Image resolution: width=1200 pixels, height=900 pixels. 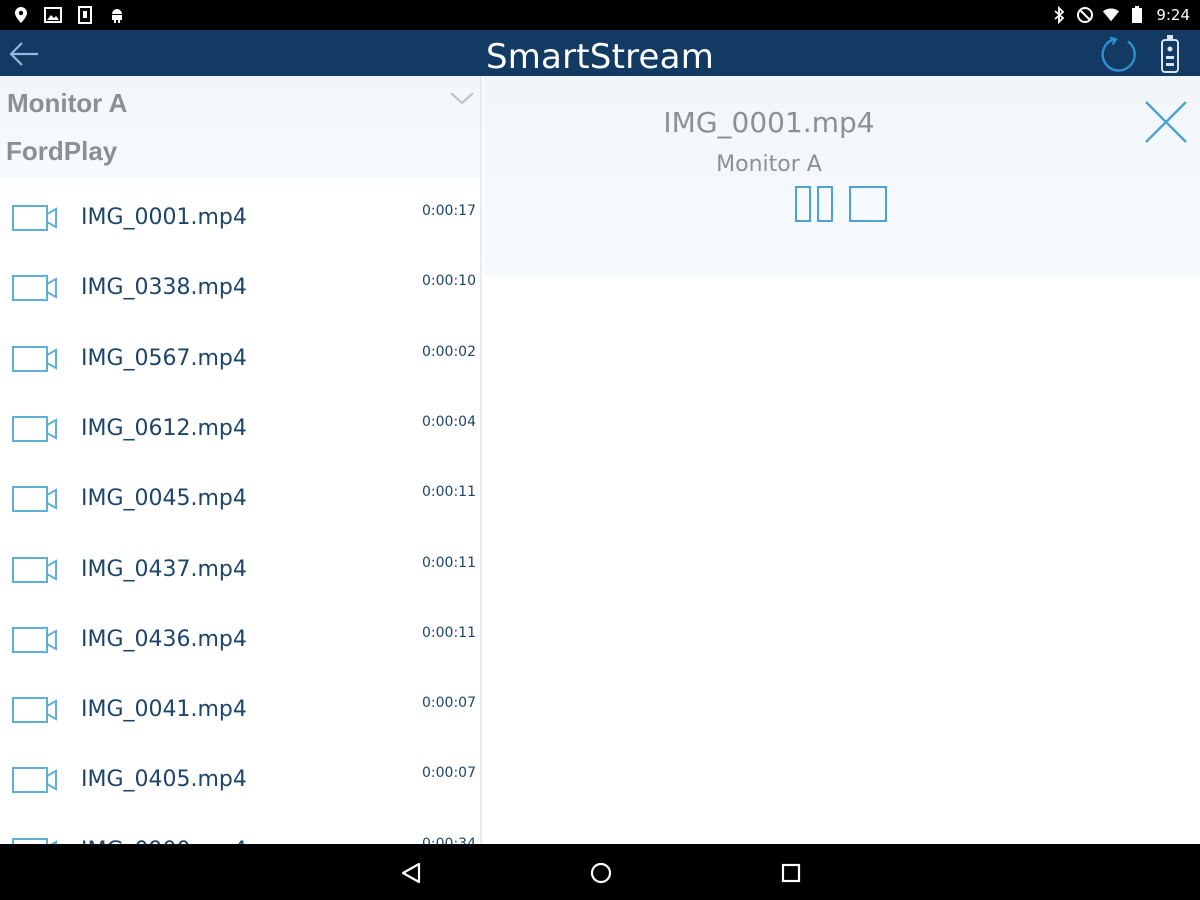 I want to click on file-list-item: IMG_0436.mp4 0:00:11, so click(x=240, y=638).